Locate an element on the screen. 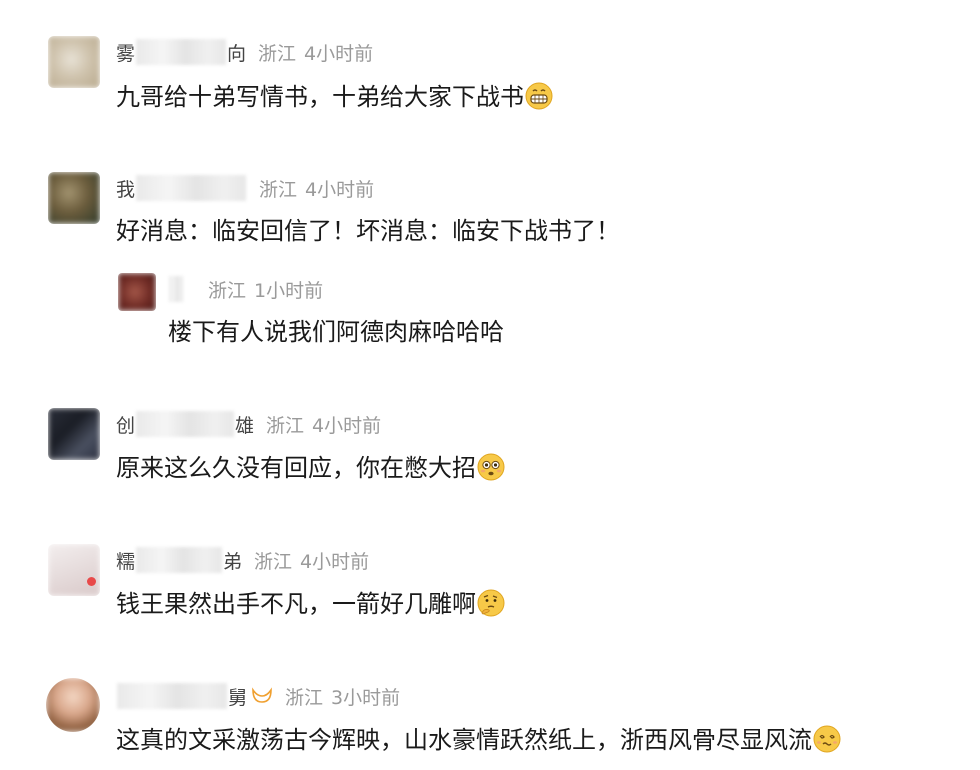 Image resolution: width=980 pixels, height=770 pixels. username: 雾 向 is located at coordinates (181, 52).